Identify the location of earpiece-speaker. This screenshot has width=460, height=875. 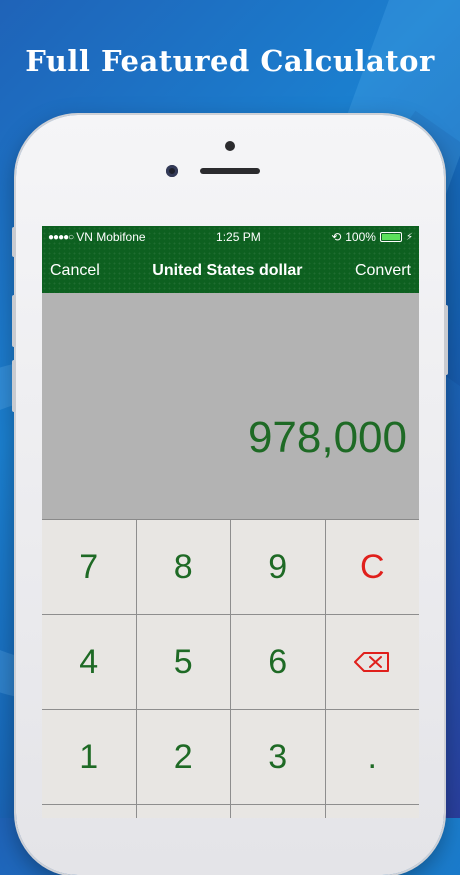
(230, 171).